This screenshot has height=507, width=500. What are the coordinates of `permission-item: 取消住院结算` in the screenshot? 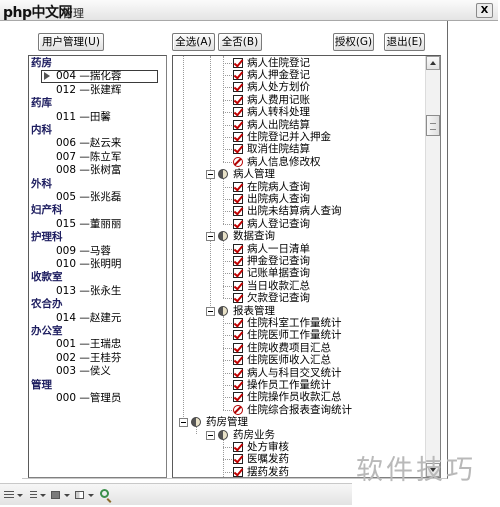 It's located at (299, 149).